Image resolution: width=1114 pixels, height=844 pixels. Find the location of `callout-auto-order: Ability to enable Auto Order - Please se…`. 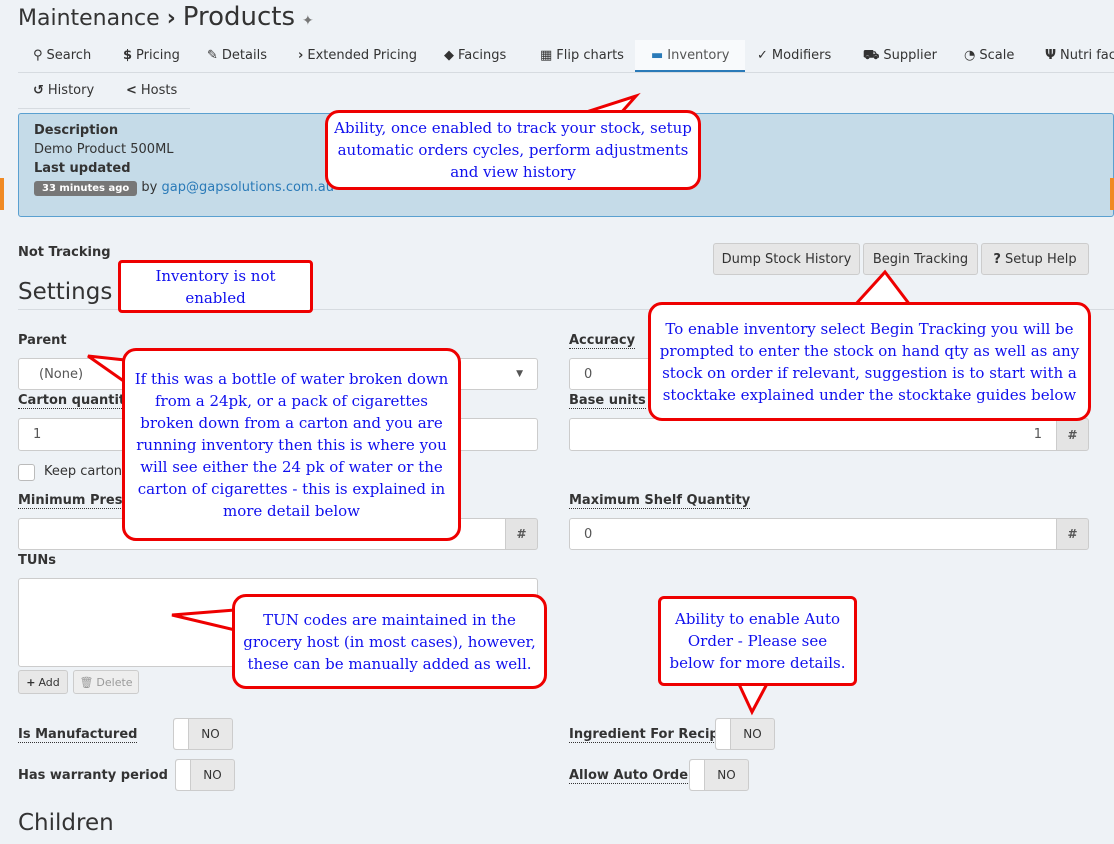

callout-auto-order: Ability to enable Auto Order - Please se… is located at coordinates (757, 641).